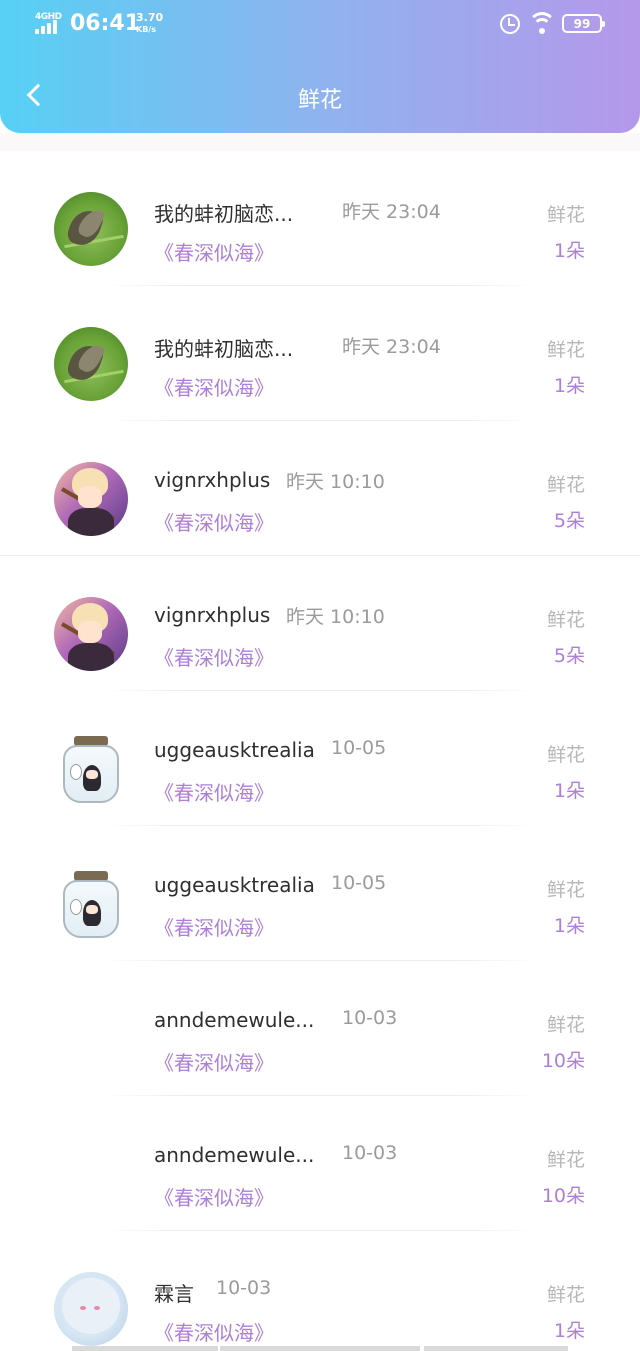  Describe the element at coordinates (150, 17) in the screenshot. I see `speed-value: 3.70` at that location.